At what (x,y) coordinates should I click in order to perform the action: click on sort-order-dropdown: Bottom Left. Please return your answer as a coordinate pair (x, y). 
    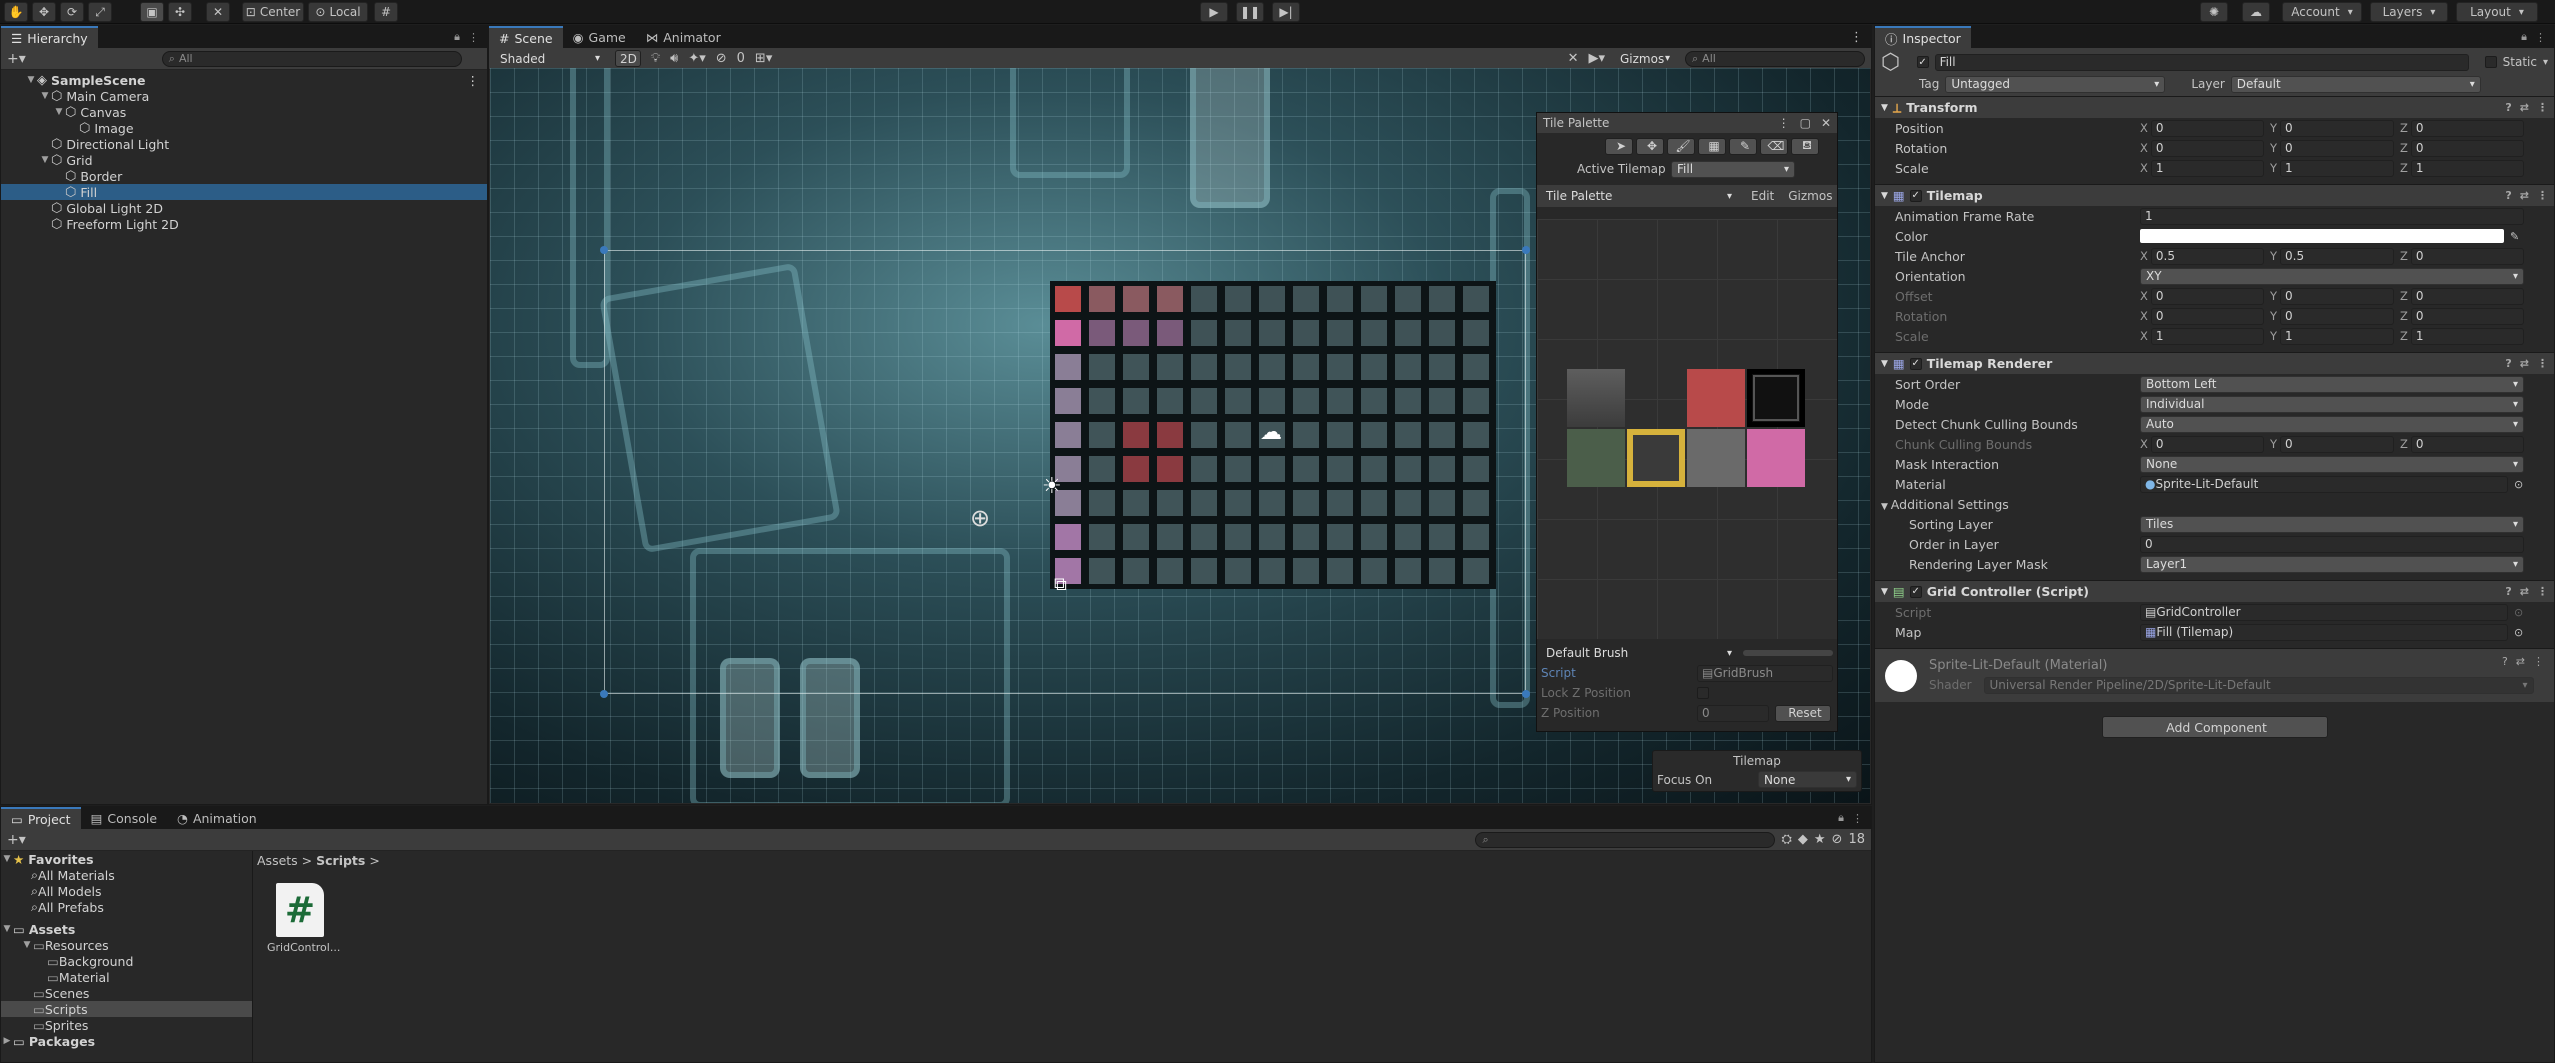
    Looking at the image, I should click on (2332, 384).